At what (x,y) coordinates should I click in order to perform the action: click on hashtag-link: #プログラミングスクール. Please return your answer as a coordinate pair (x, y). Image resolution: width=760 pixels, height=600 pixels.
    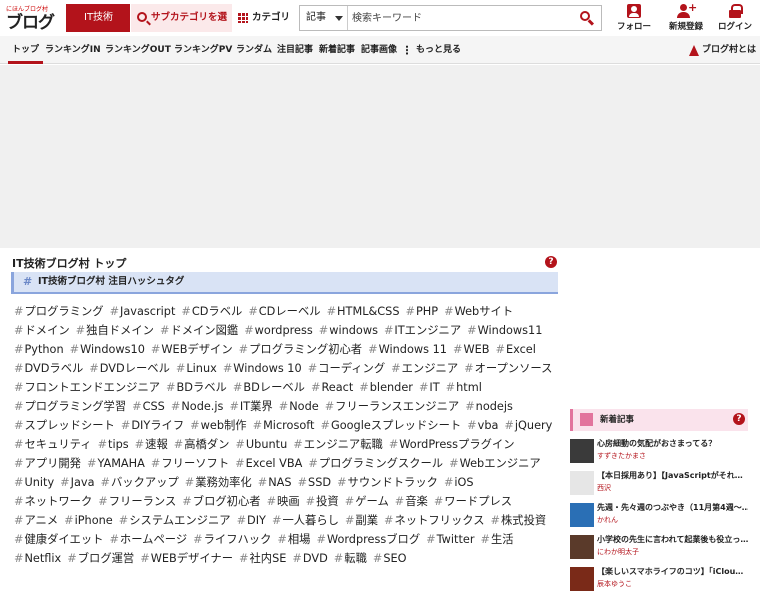
    Looking at the image, I should click on (375, 463).